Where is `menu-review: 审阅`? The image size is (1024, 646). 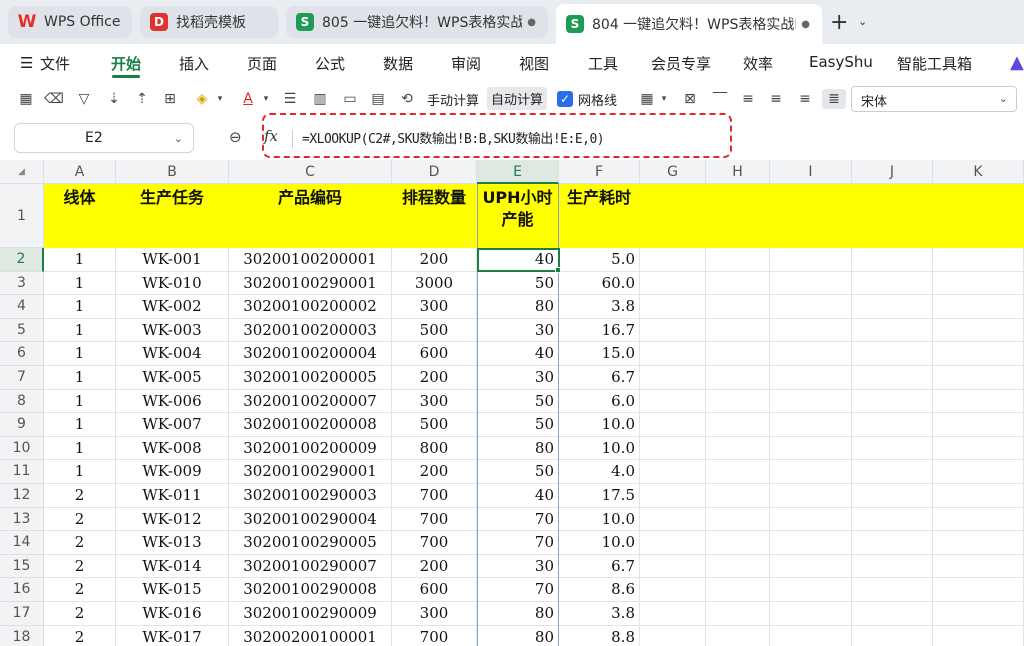 menu-review: 审阅 is located at coordinates (466, 63).